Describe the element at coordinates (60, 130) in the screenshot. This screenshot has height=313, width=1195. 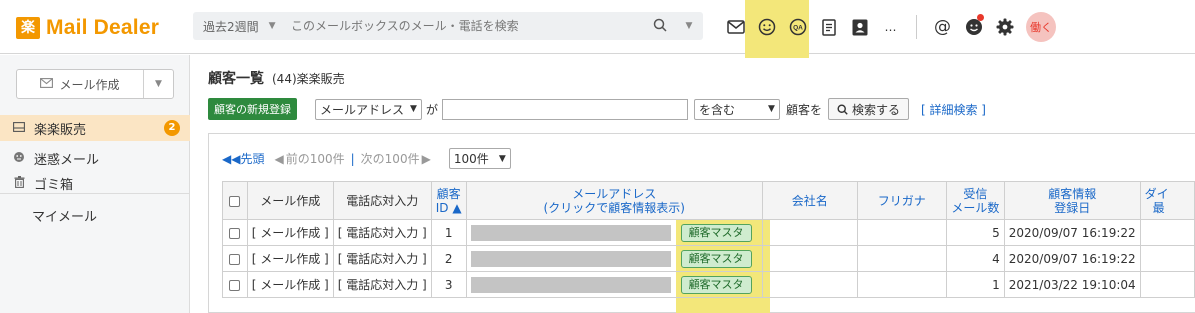
I see `sidebar-item-label: 楽楽販売` at that location.